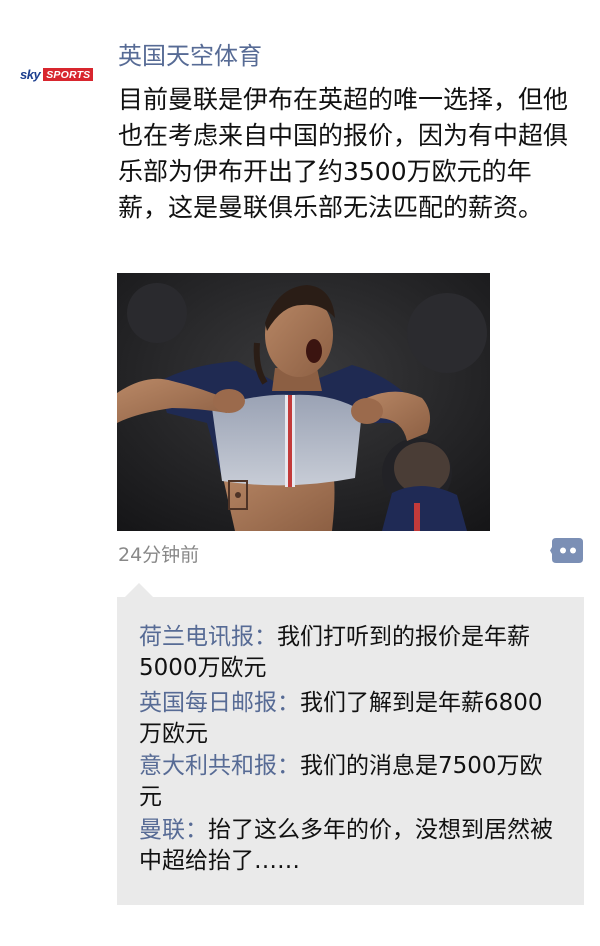 The image size is (600, 946). Describe the element at coordinates (349, 782) in the screenshot. I see `comment-item: 意大利共和报：我们的消息是7500万欧元` at that location.